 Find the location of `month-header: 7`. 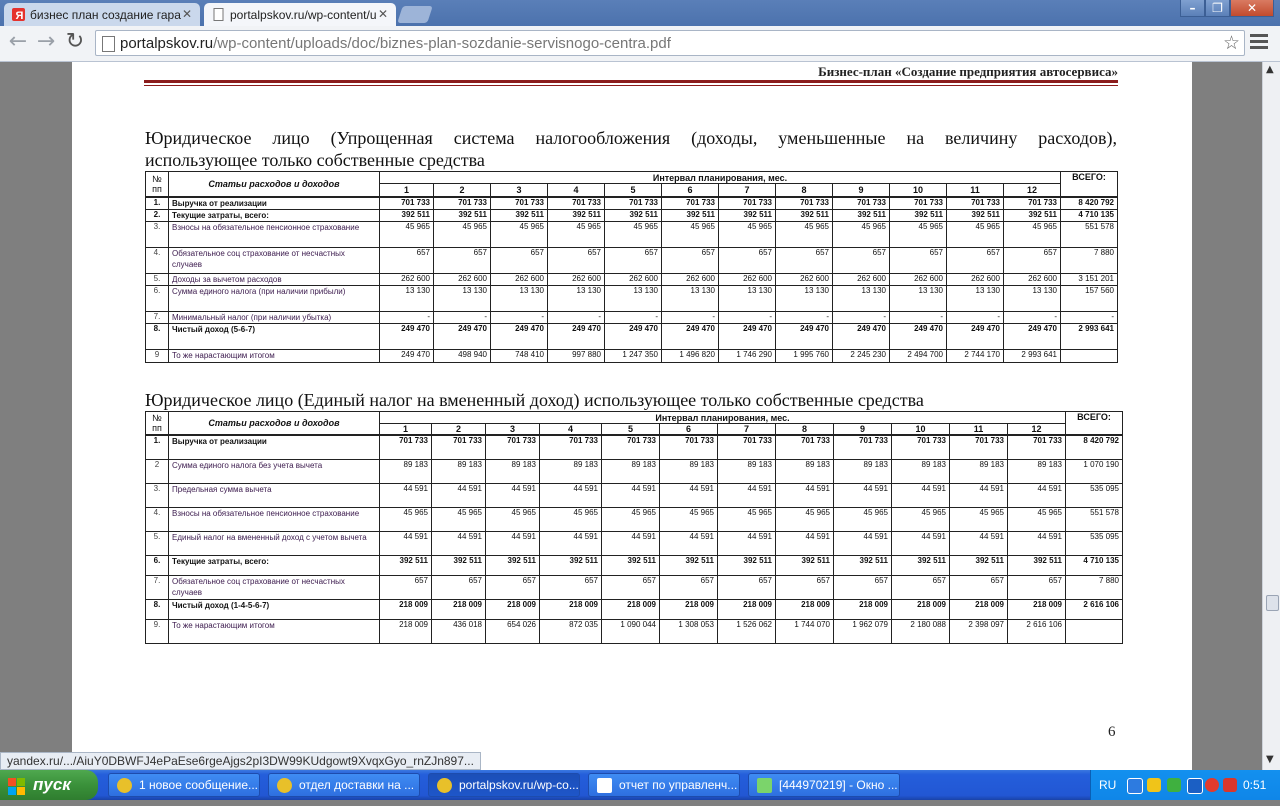

month-header: 7 is located at coordinates (747, 190).